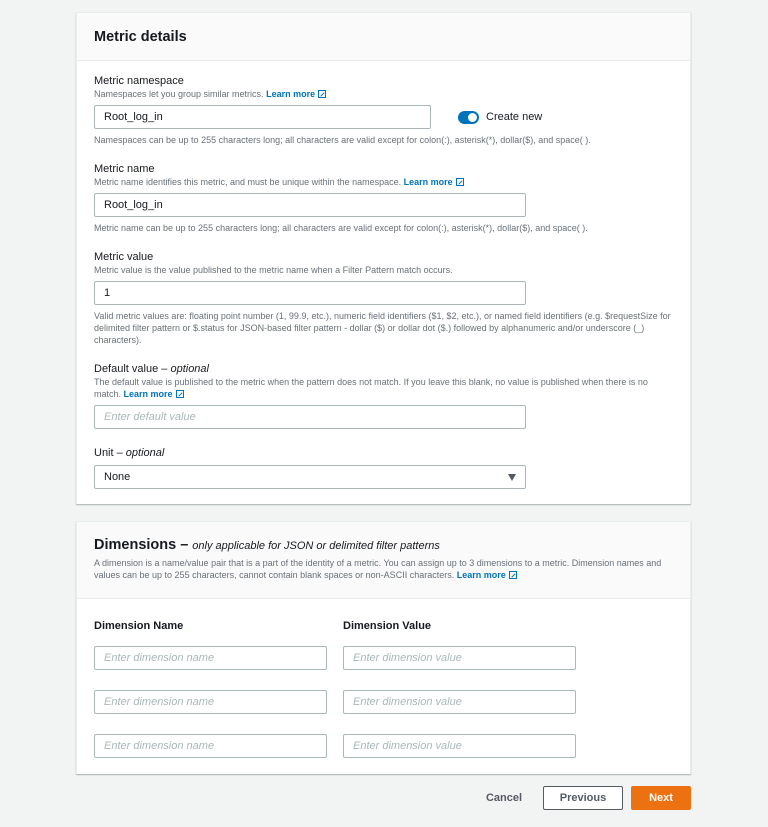 Image resolution: width=768 pixels, height=827 pixels. I want to click on metric-namespace-label: Metric namespace, so click(139, 81).